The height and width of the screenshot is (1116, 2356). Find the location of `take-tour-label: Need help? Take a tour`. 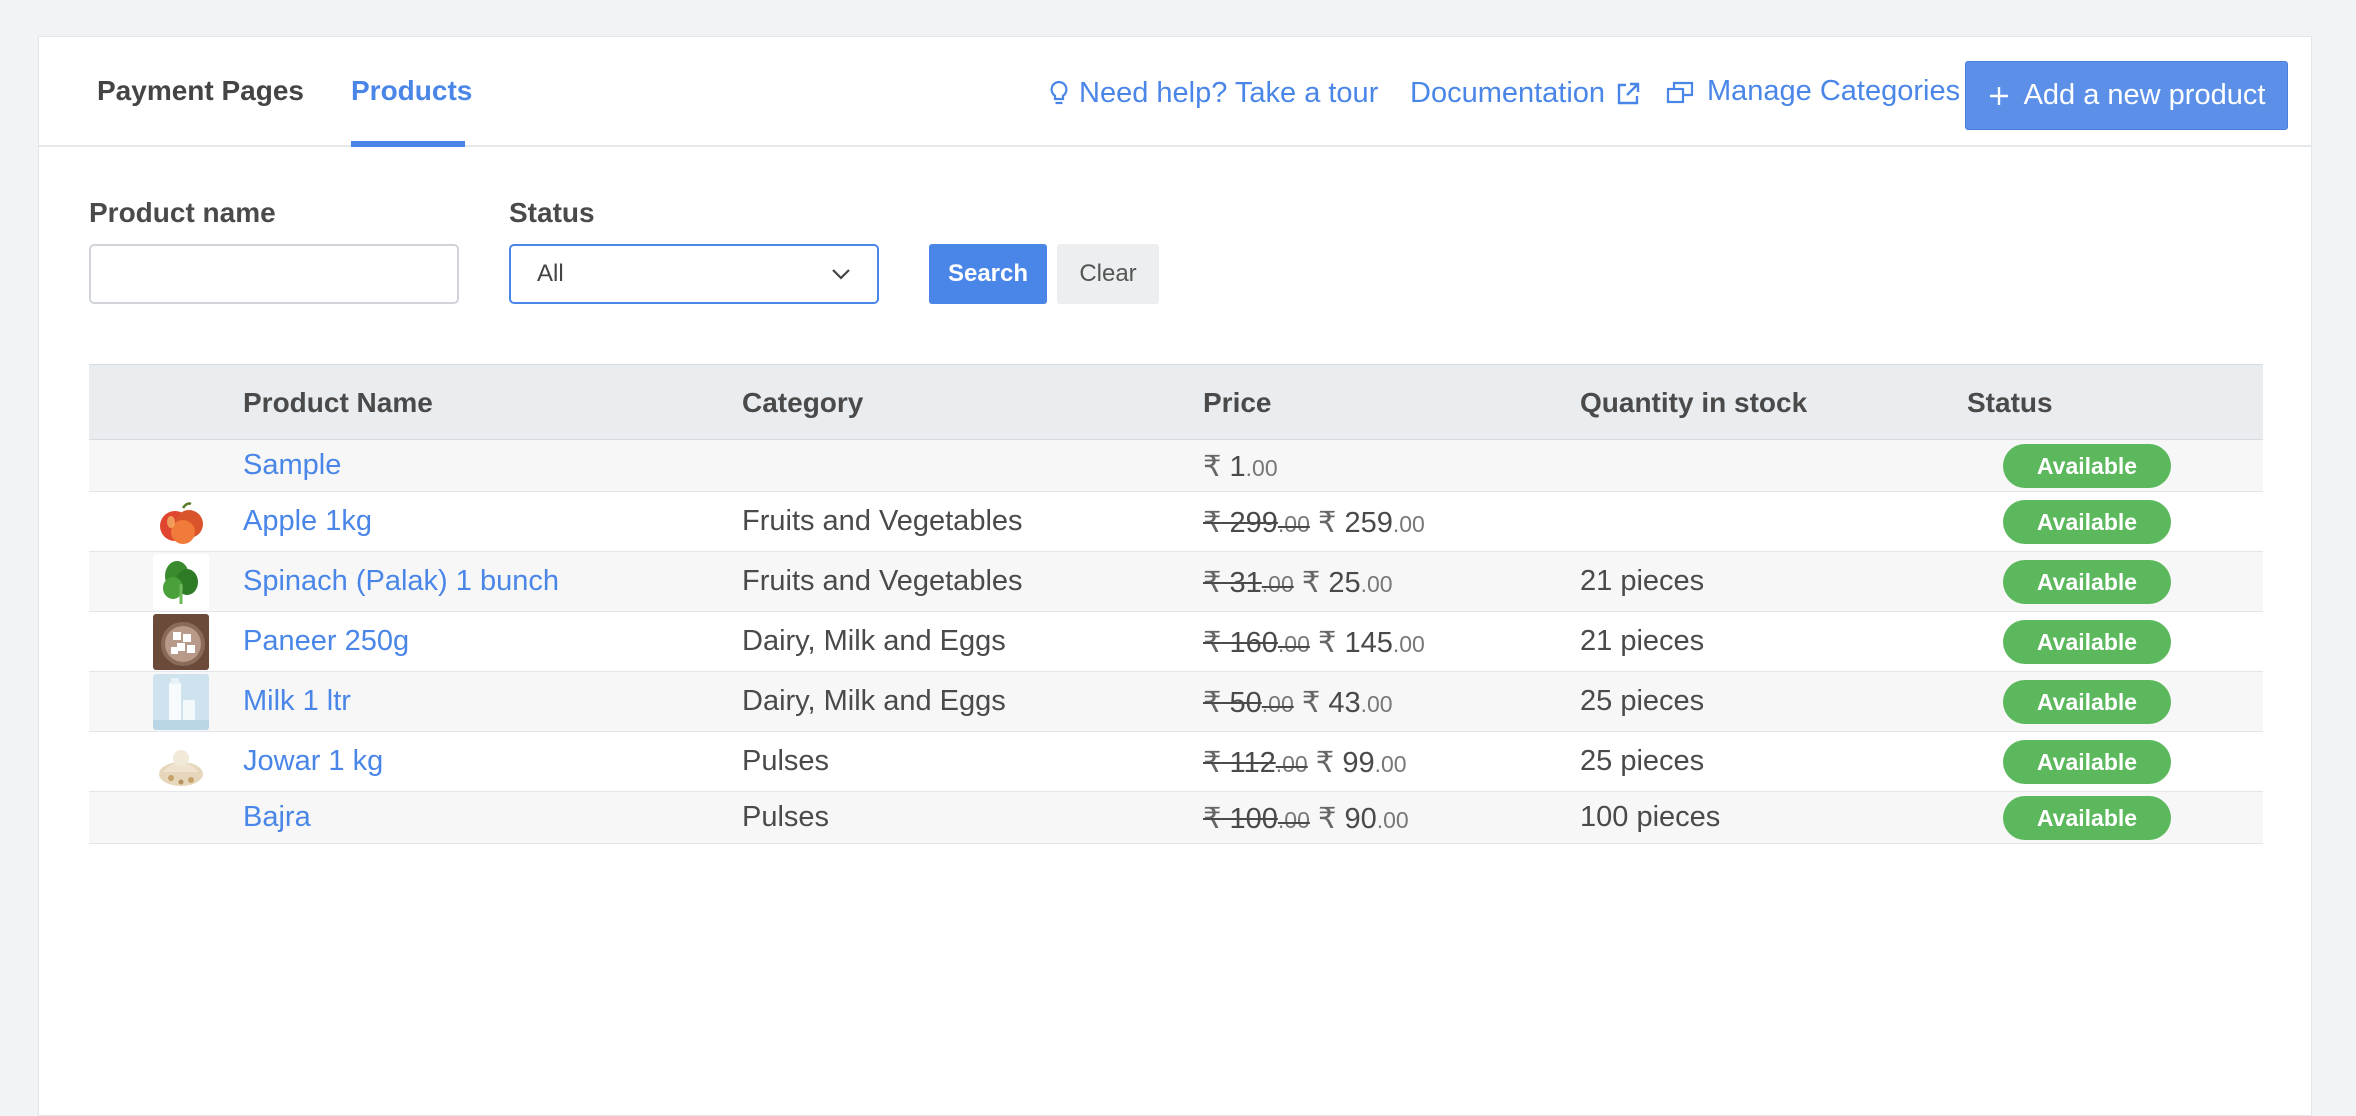

take-tour-label: Need help? Take a tour is located at coordinates (1229, 93).